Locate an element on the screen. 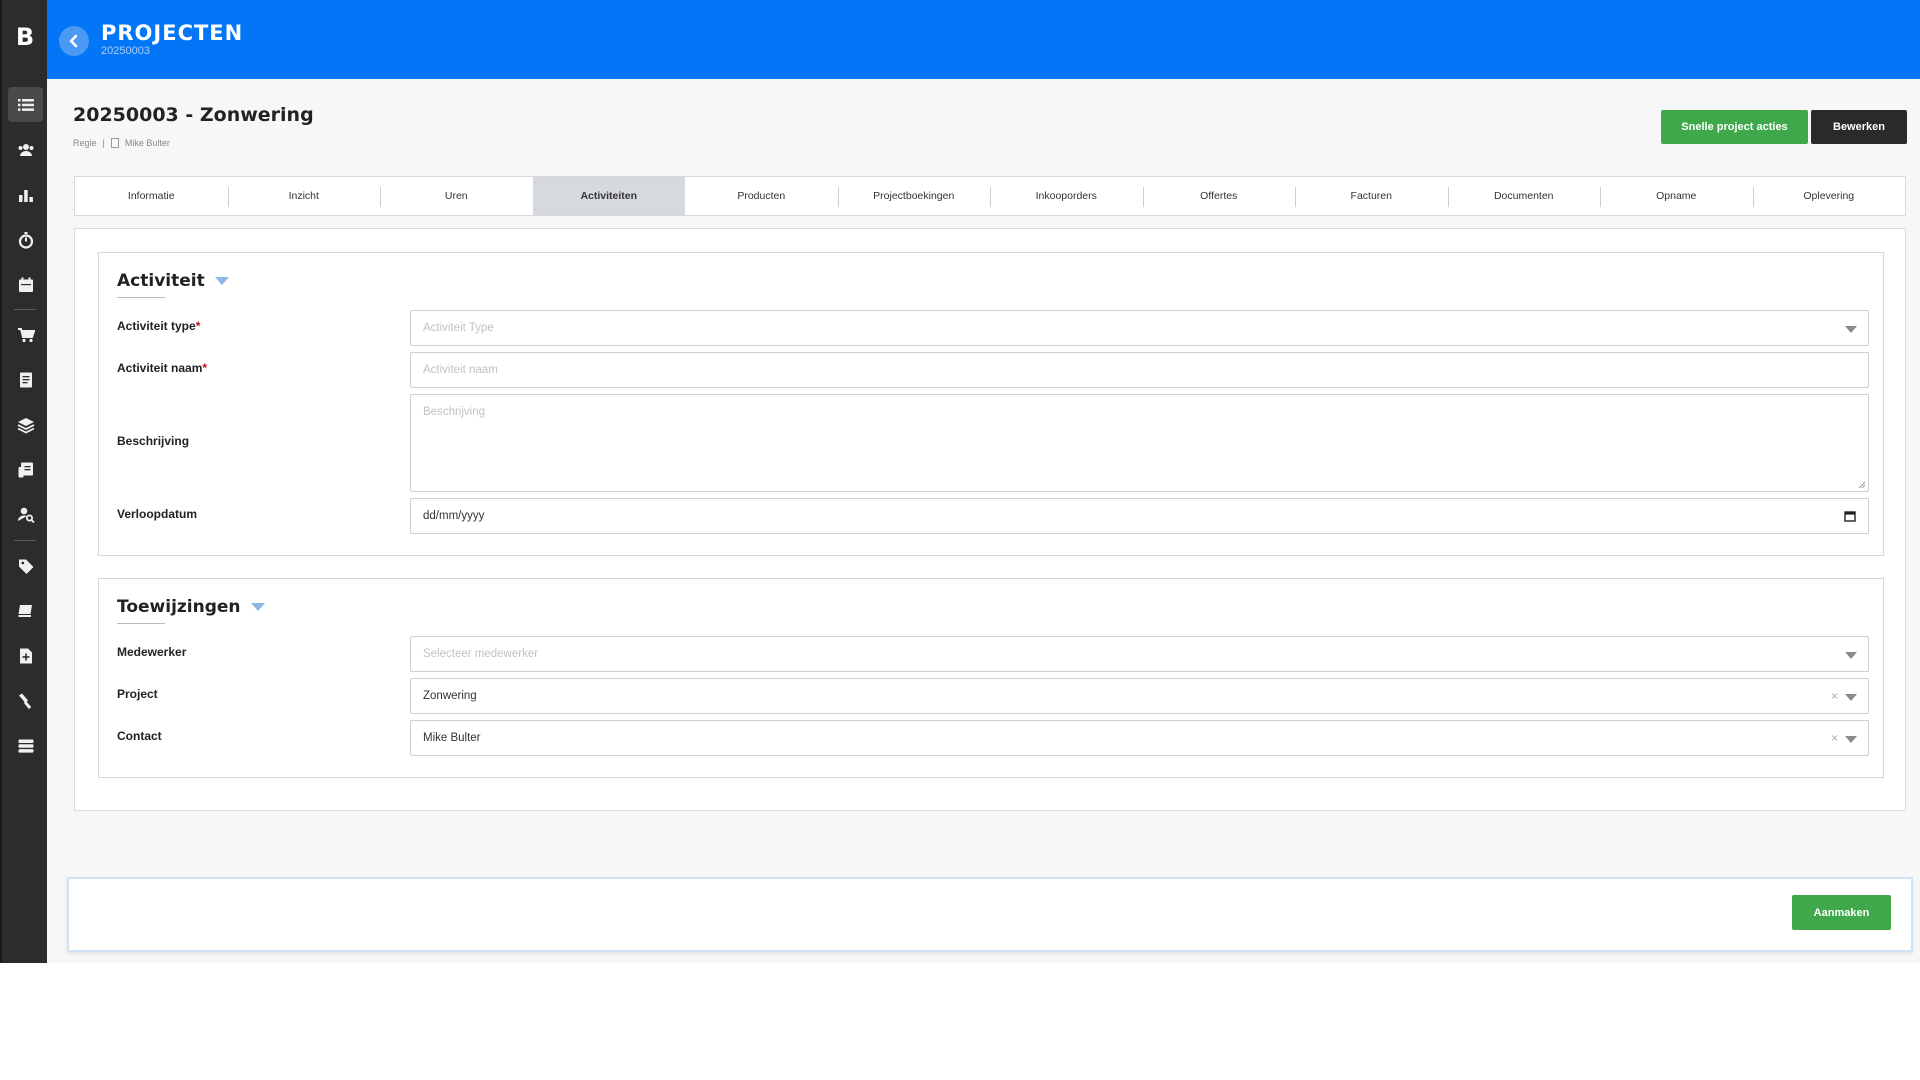 This screenshot has height=1080, width=1920. due-date-label: Verloopdatum is located at coordinates (157, 514).